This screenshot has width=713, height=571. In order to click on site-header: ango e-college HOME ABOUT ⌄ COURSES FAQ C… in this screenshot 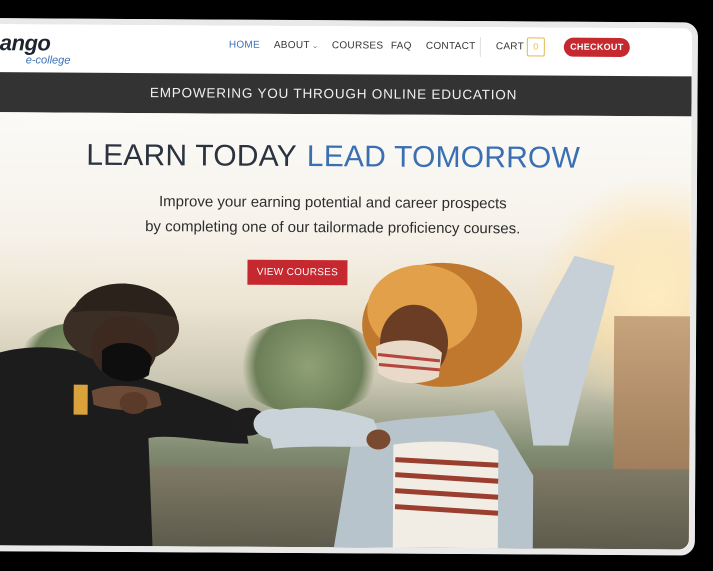, I will do `click(346, 50)`.